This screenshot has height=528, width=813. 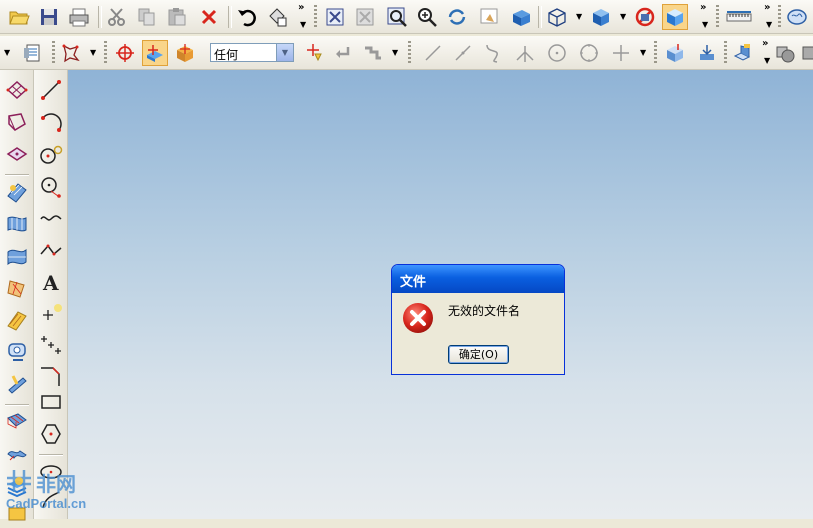 What do you see at coordinates (373, 53) in the screenshot?
I see `steps-icon` at bounding box center [373, 53].